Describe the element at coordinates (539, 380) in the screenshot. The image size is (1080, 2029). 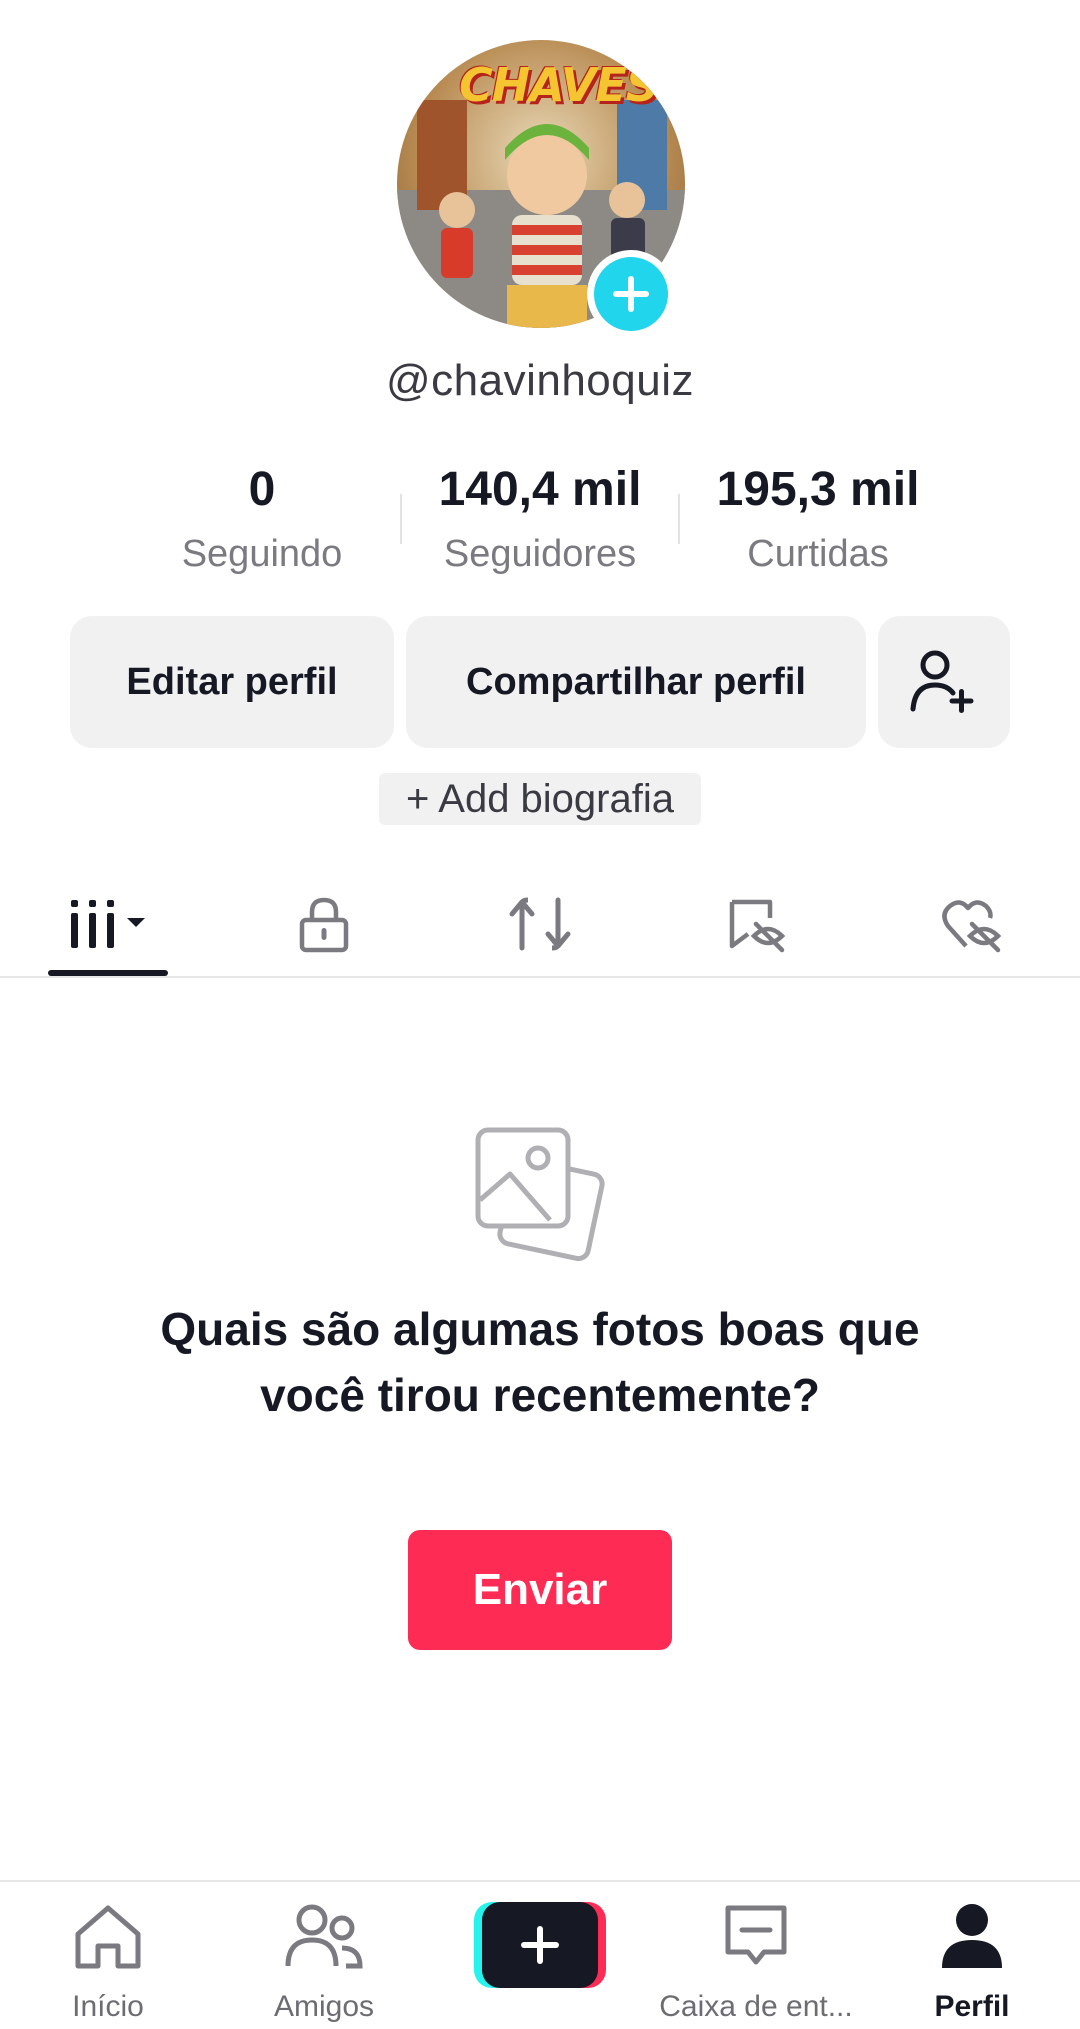
I see `username: @chavinhoquiz` at that location.